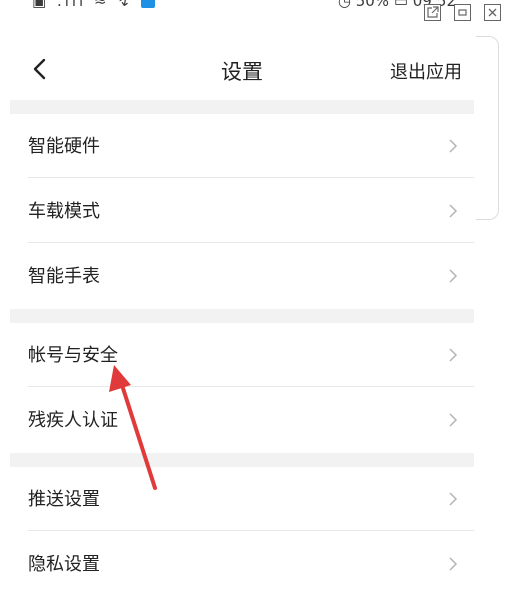  Describe the element at coordinates (64, 146) in the screenshot. I see `settings-item-label: 智能硬件` at that location.